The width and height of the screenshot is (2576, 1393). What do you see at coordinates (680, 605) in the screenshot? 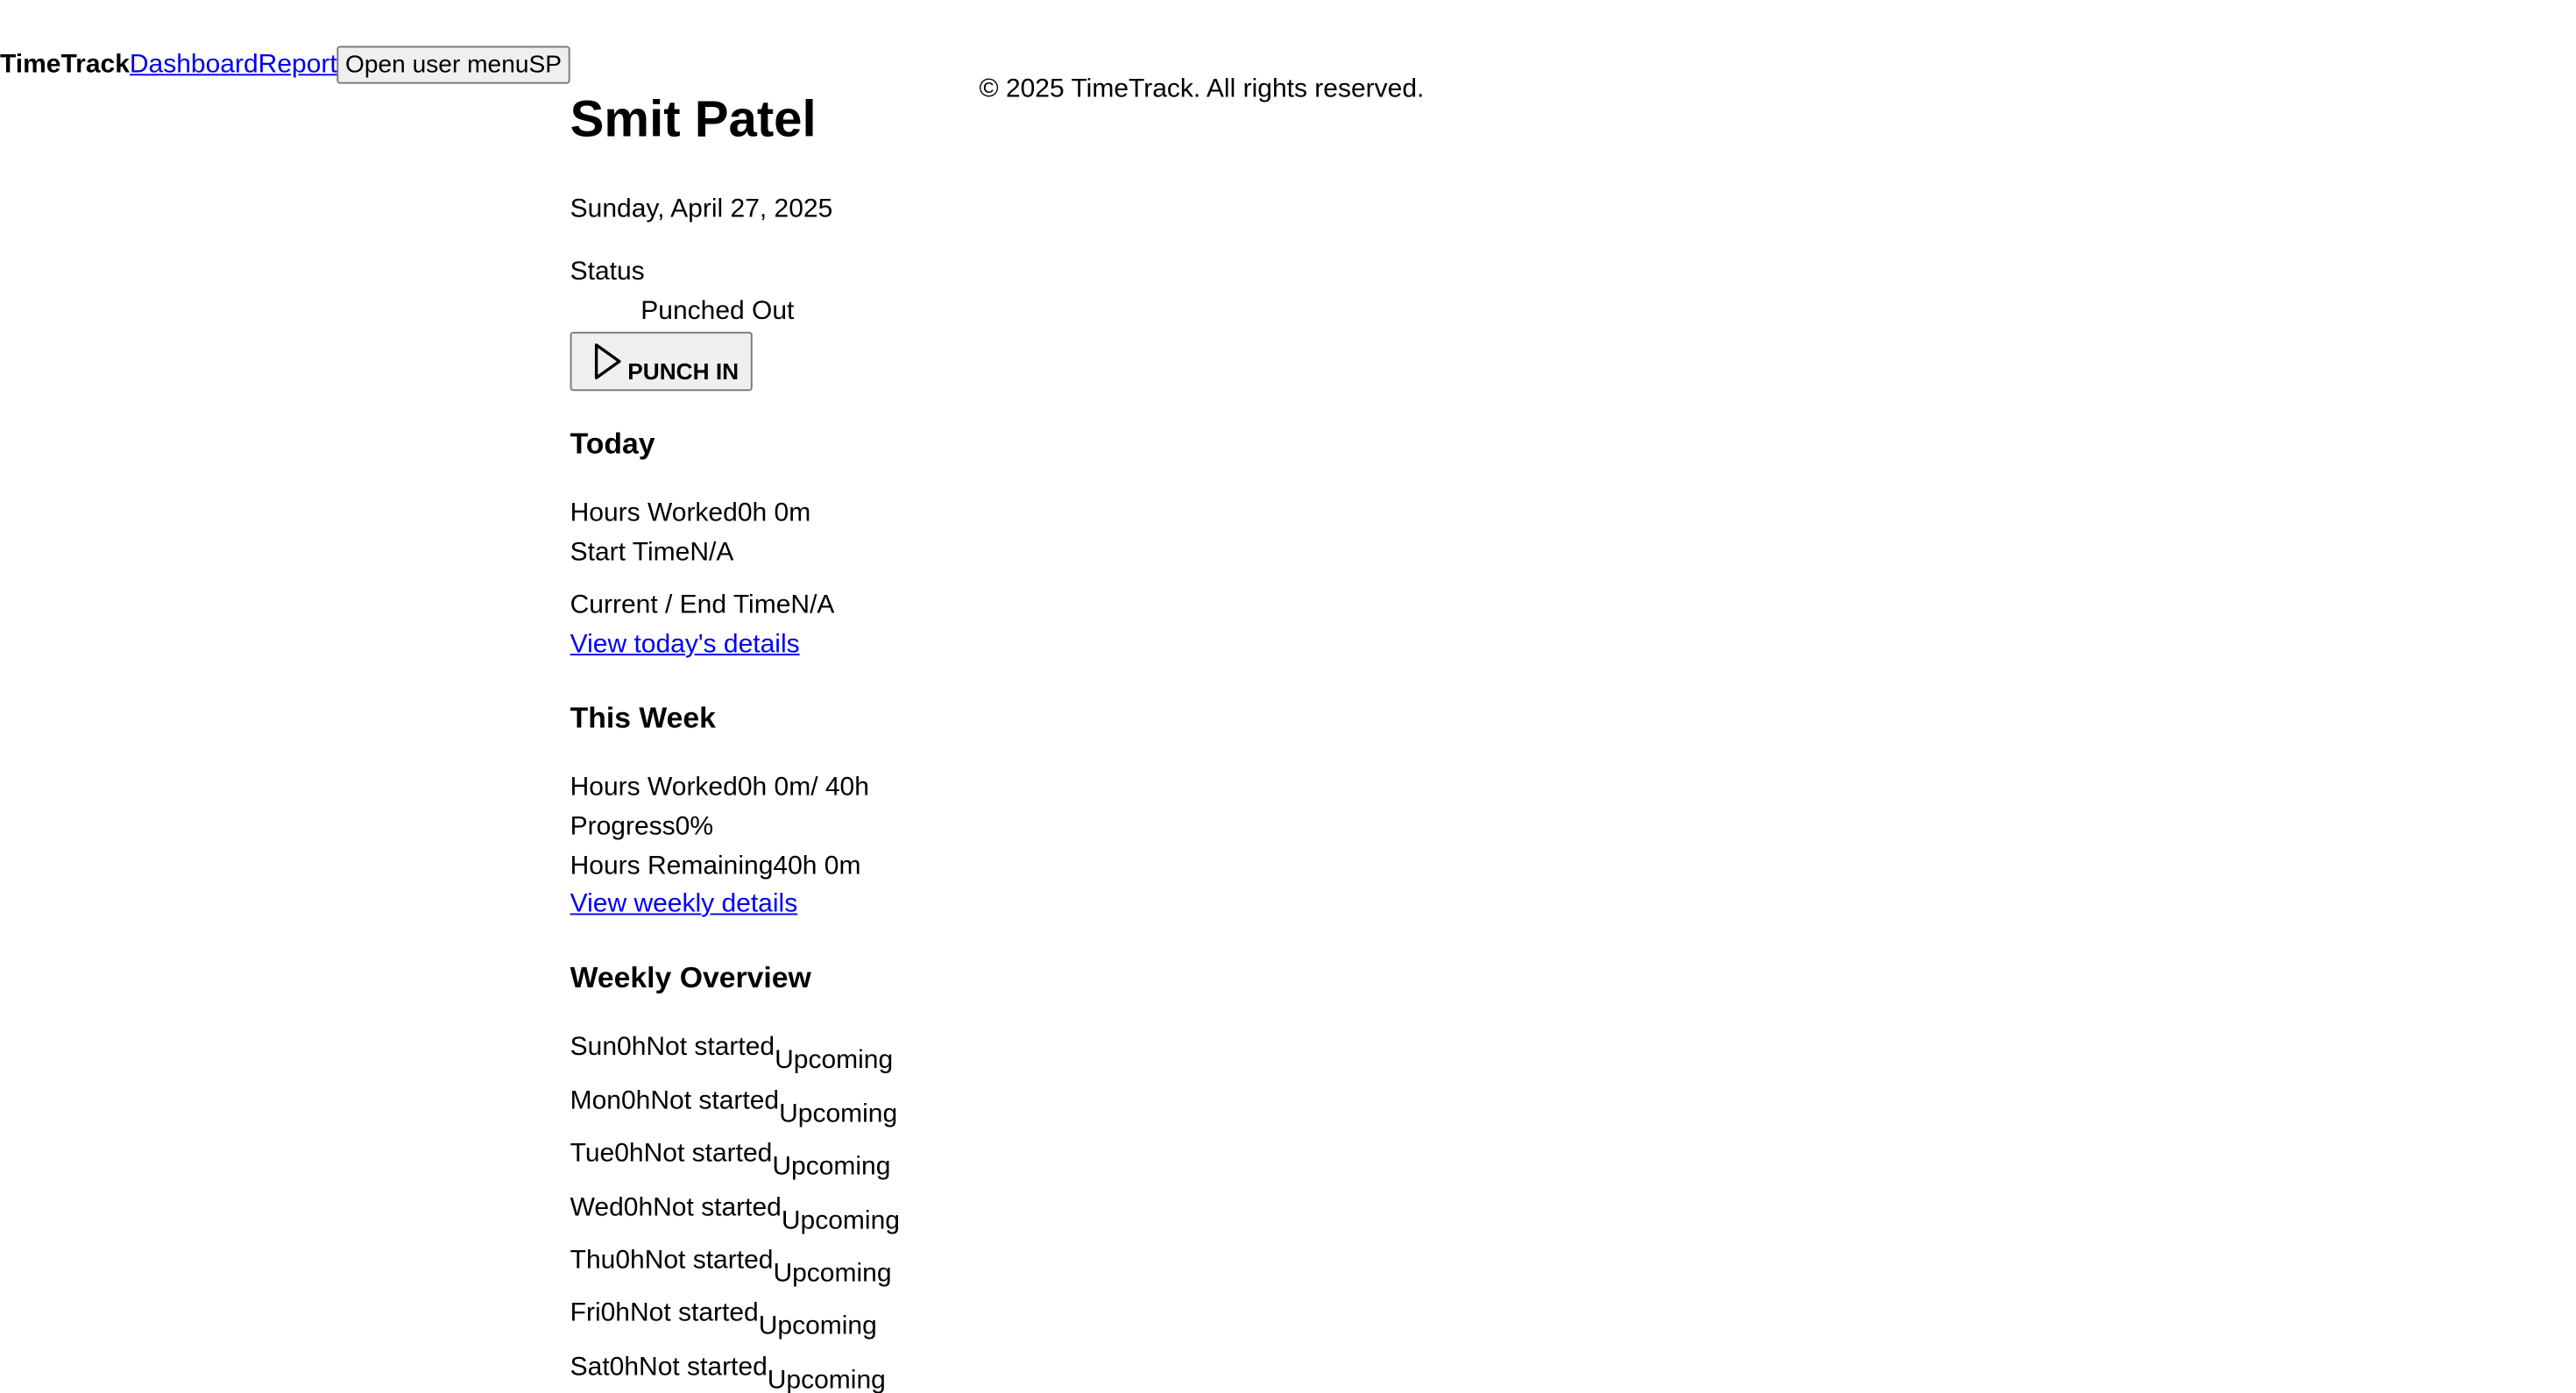
I see `today-end-time-label: Current / End Time` at bounding box center [680, 605].